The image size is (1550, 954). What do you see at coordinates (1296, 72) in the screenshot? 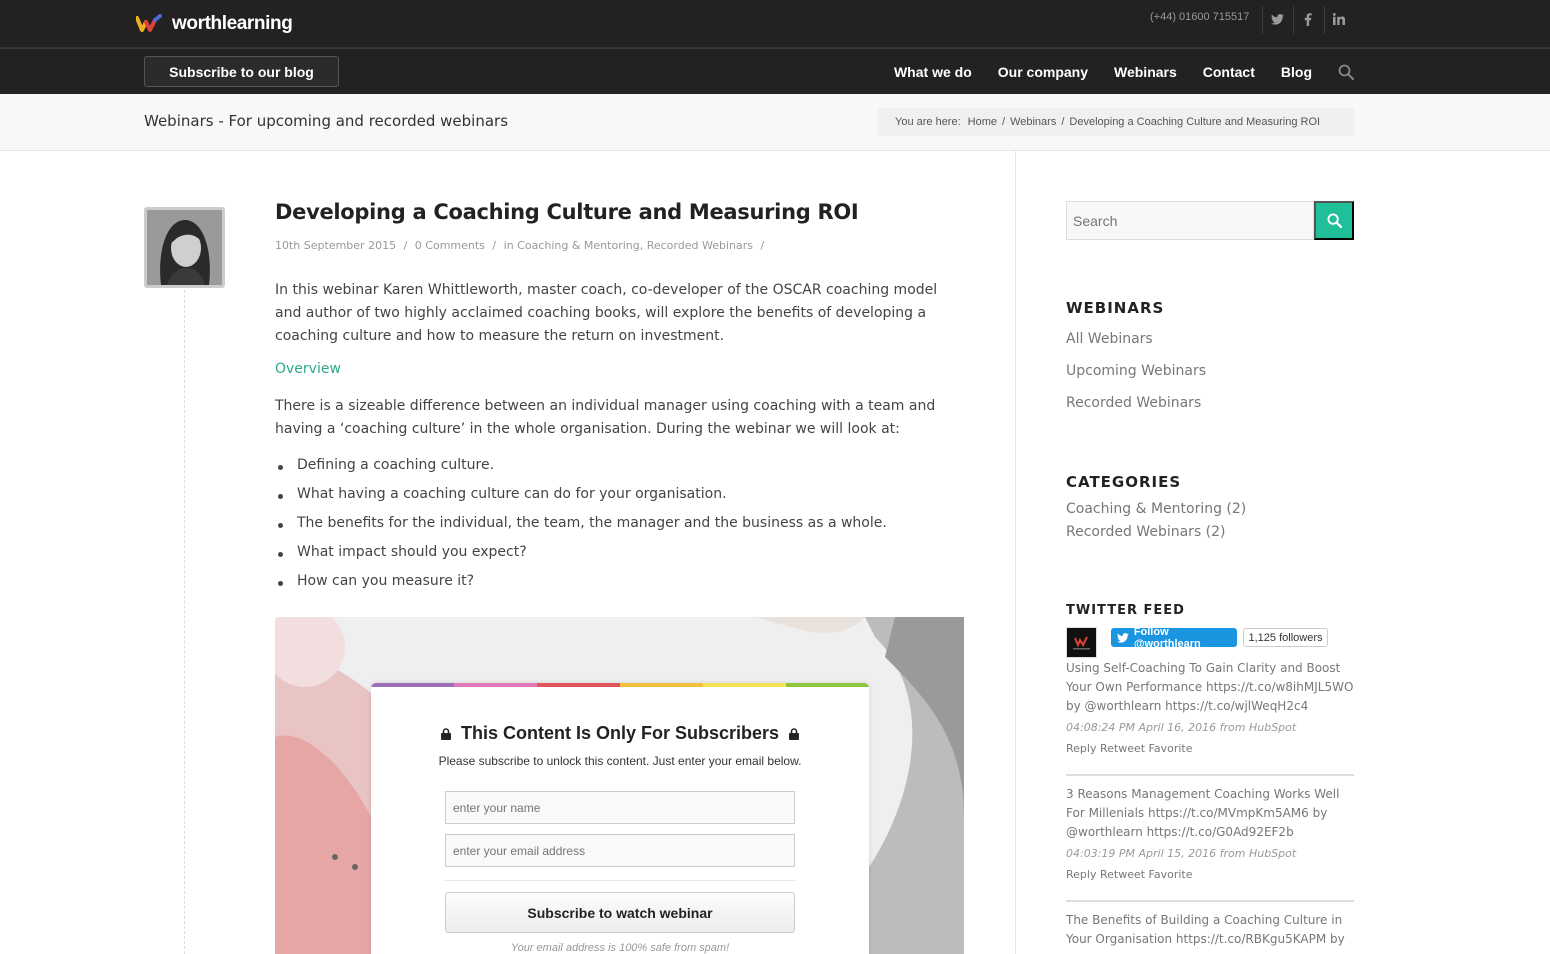
I see `nav-blog: Blog` at bounding box center [1296, 72].